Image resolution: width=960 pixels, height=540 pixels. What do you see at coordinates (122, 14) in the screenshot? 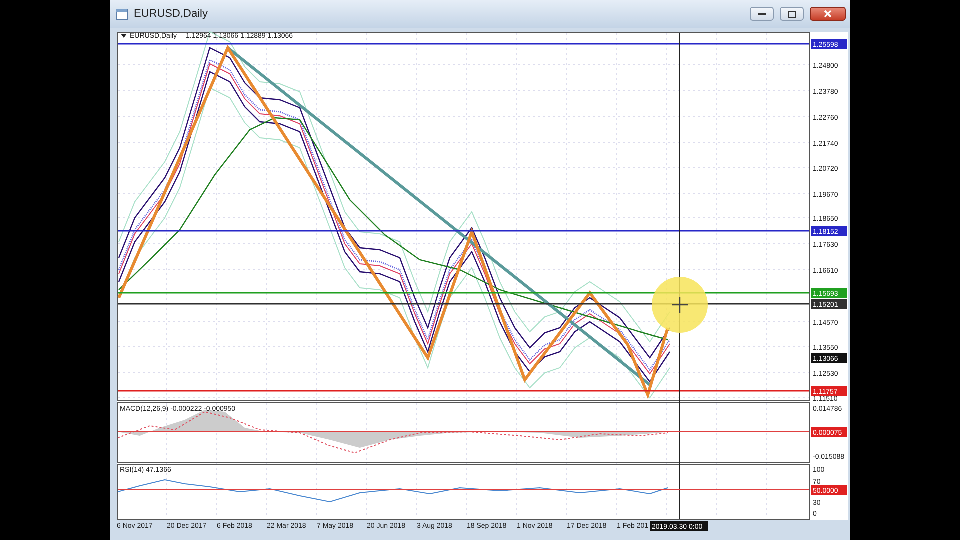
I see `chart-window-icon` at bounding box center [122, 14].